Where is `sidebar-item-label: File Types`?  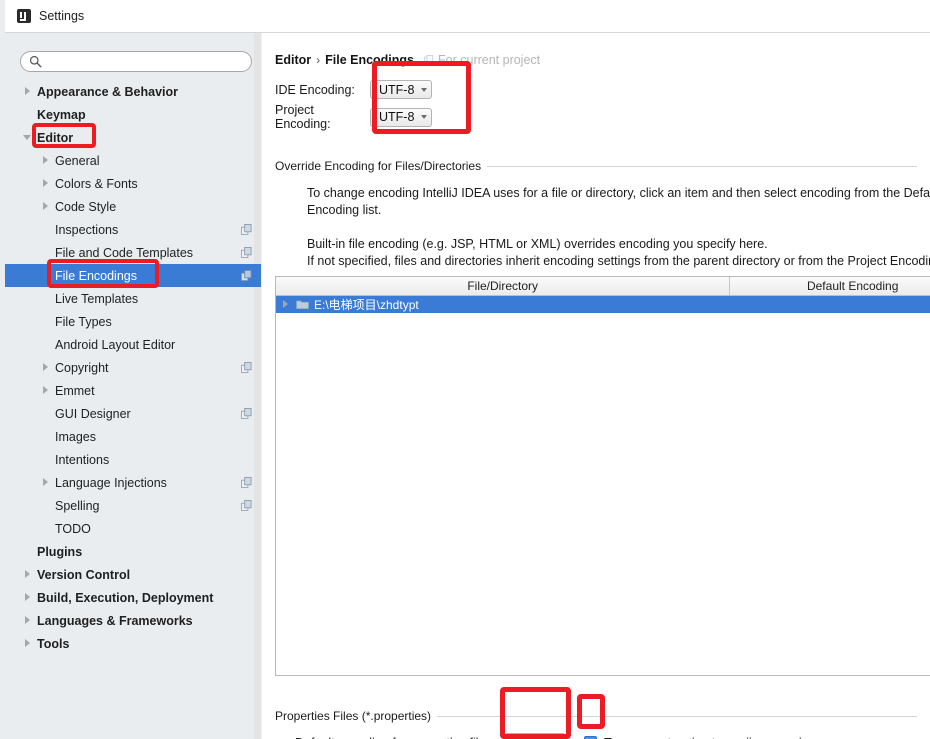 sidebar-item-label: File Types is located at coordinates (83, 321).